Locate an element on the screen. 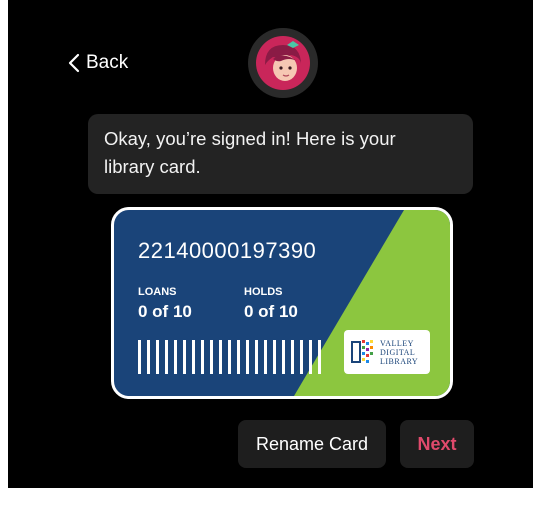 The image size is (541, 506). loans-label: LOANS is located at coordinates (157, 292).